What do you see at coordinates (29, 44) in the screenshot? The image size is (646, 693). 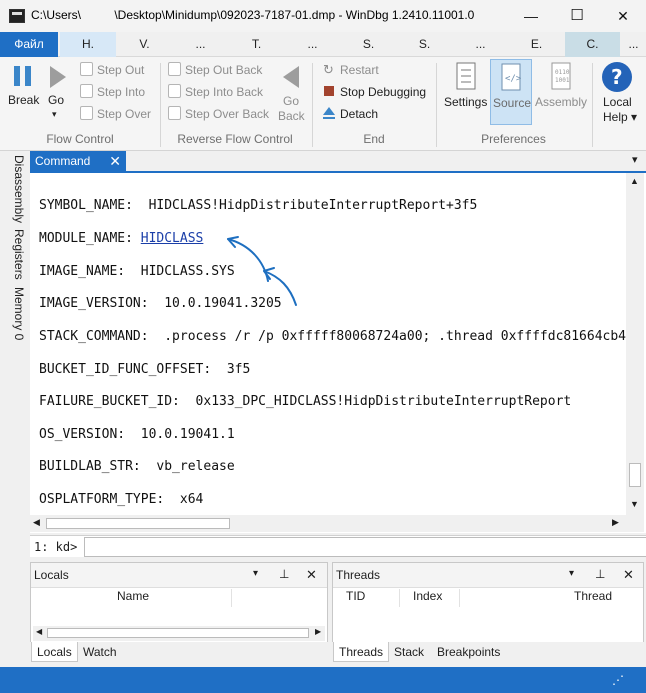 I see `tab-file: Файл` at bounding box center [29, 44].